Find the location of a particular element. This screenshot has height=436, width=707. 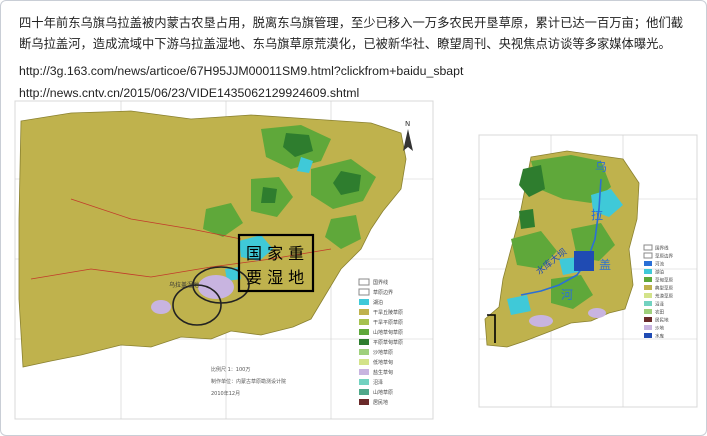

reservoir-dam-marker is located at coordinates (584, 261).